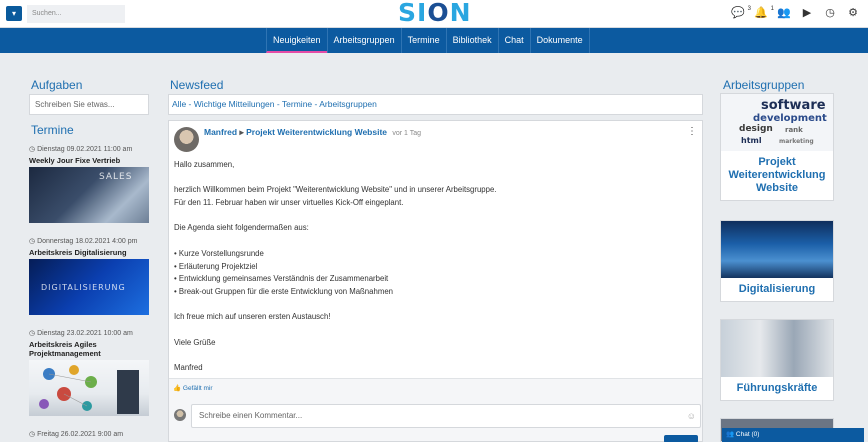  What do you see at coordinates (784, 13) in the screenshot?
I see `groups-icon: 👥` at bounding box center [784, 13].